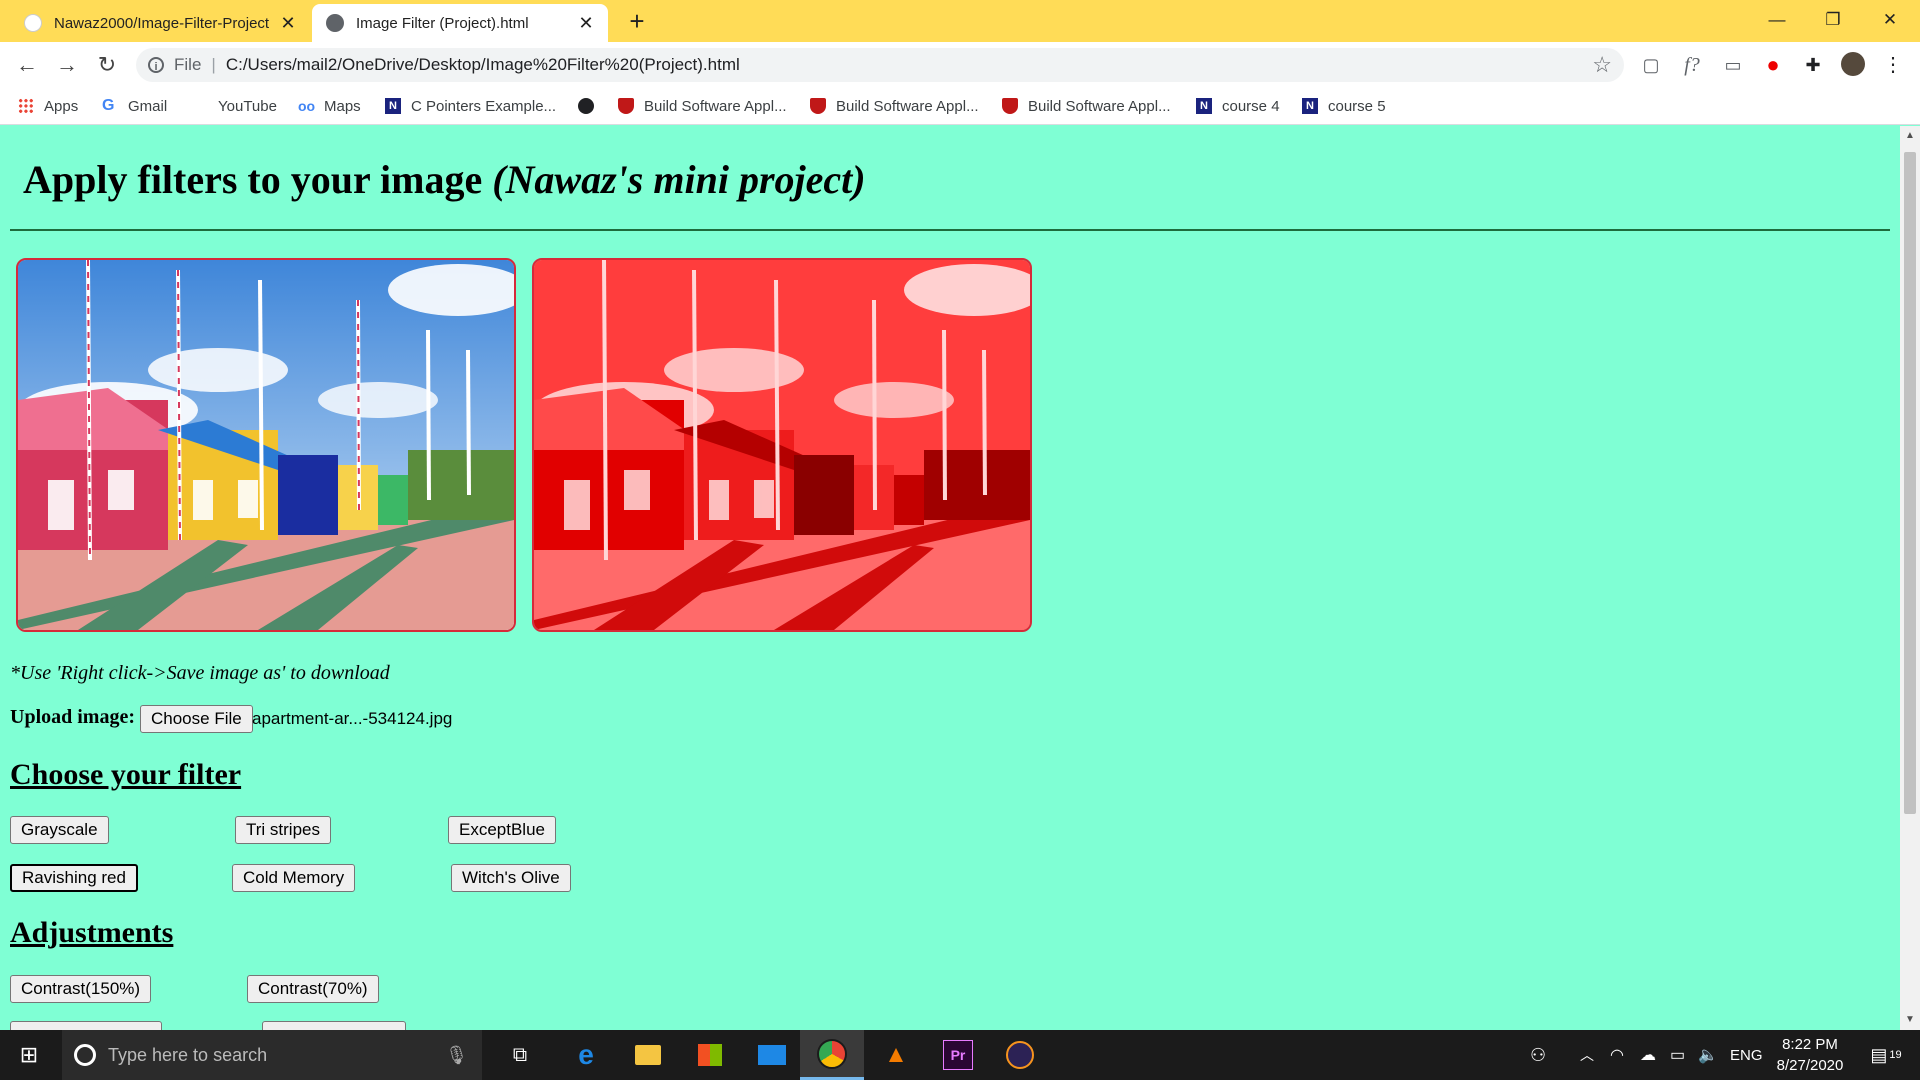 This screenshot has width=1920, height=1080. Describe the element at coordinates (266, 445) in the screenshot. I see `original-image` at that location.